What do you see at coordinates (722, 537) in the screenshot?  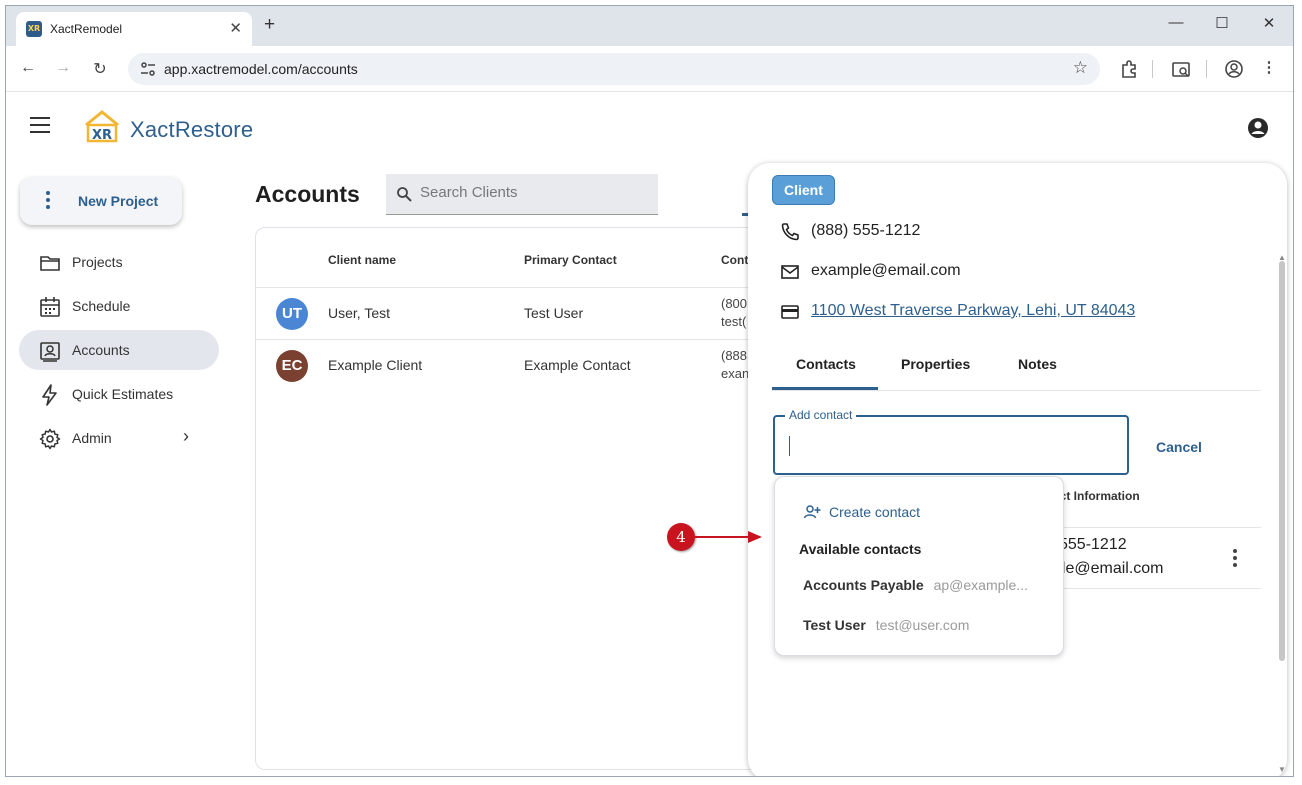 I see `callout-arrow-line` at bounding box center [722, 537].